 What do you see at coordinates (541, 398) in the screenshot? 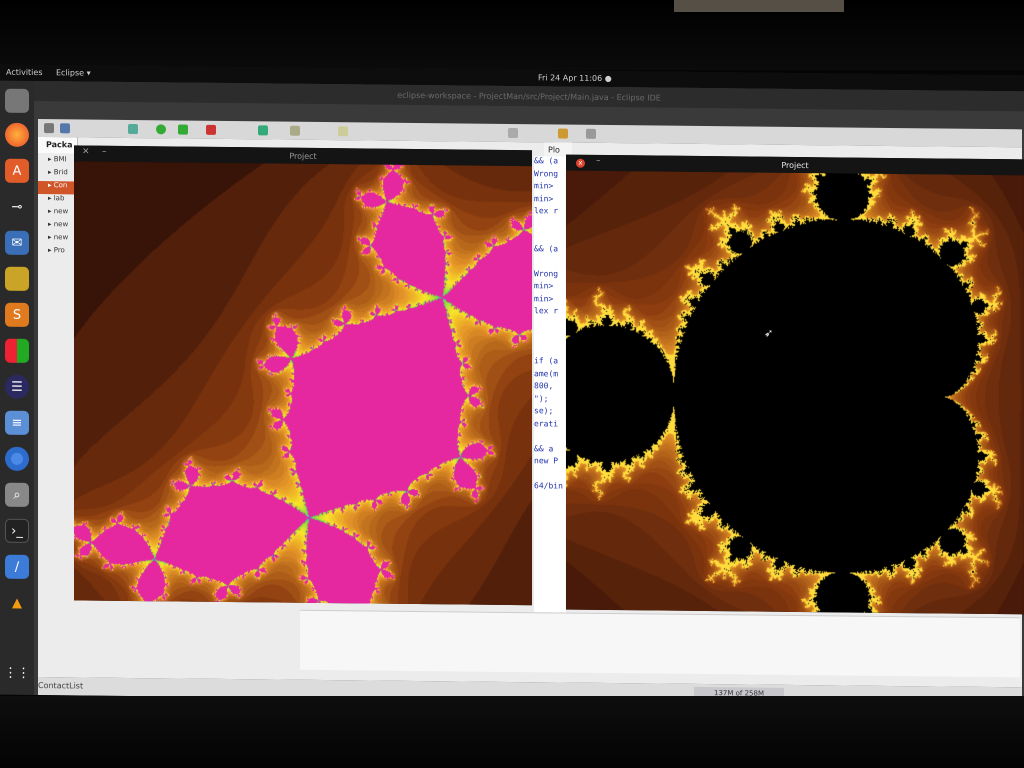
I see `code-line: ");` at bounding box center [541, 398].